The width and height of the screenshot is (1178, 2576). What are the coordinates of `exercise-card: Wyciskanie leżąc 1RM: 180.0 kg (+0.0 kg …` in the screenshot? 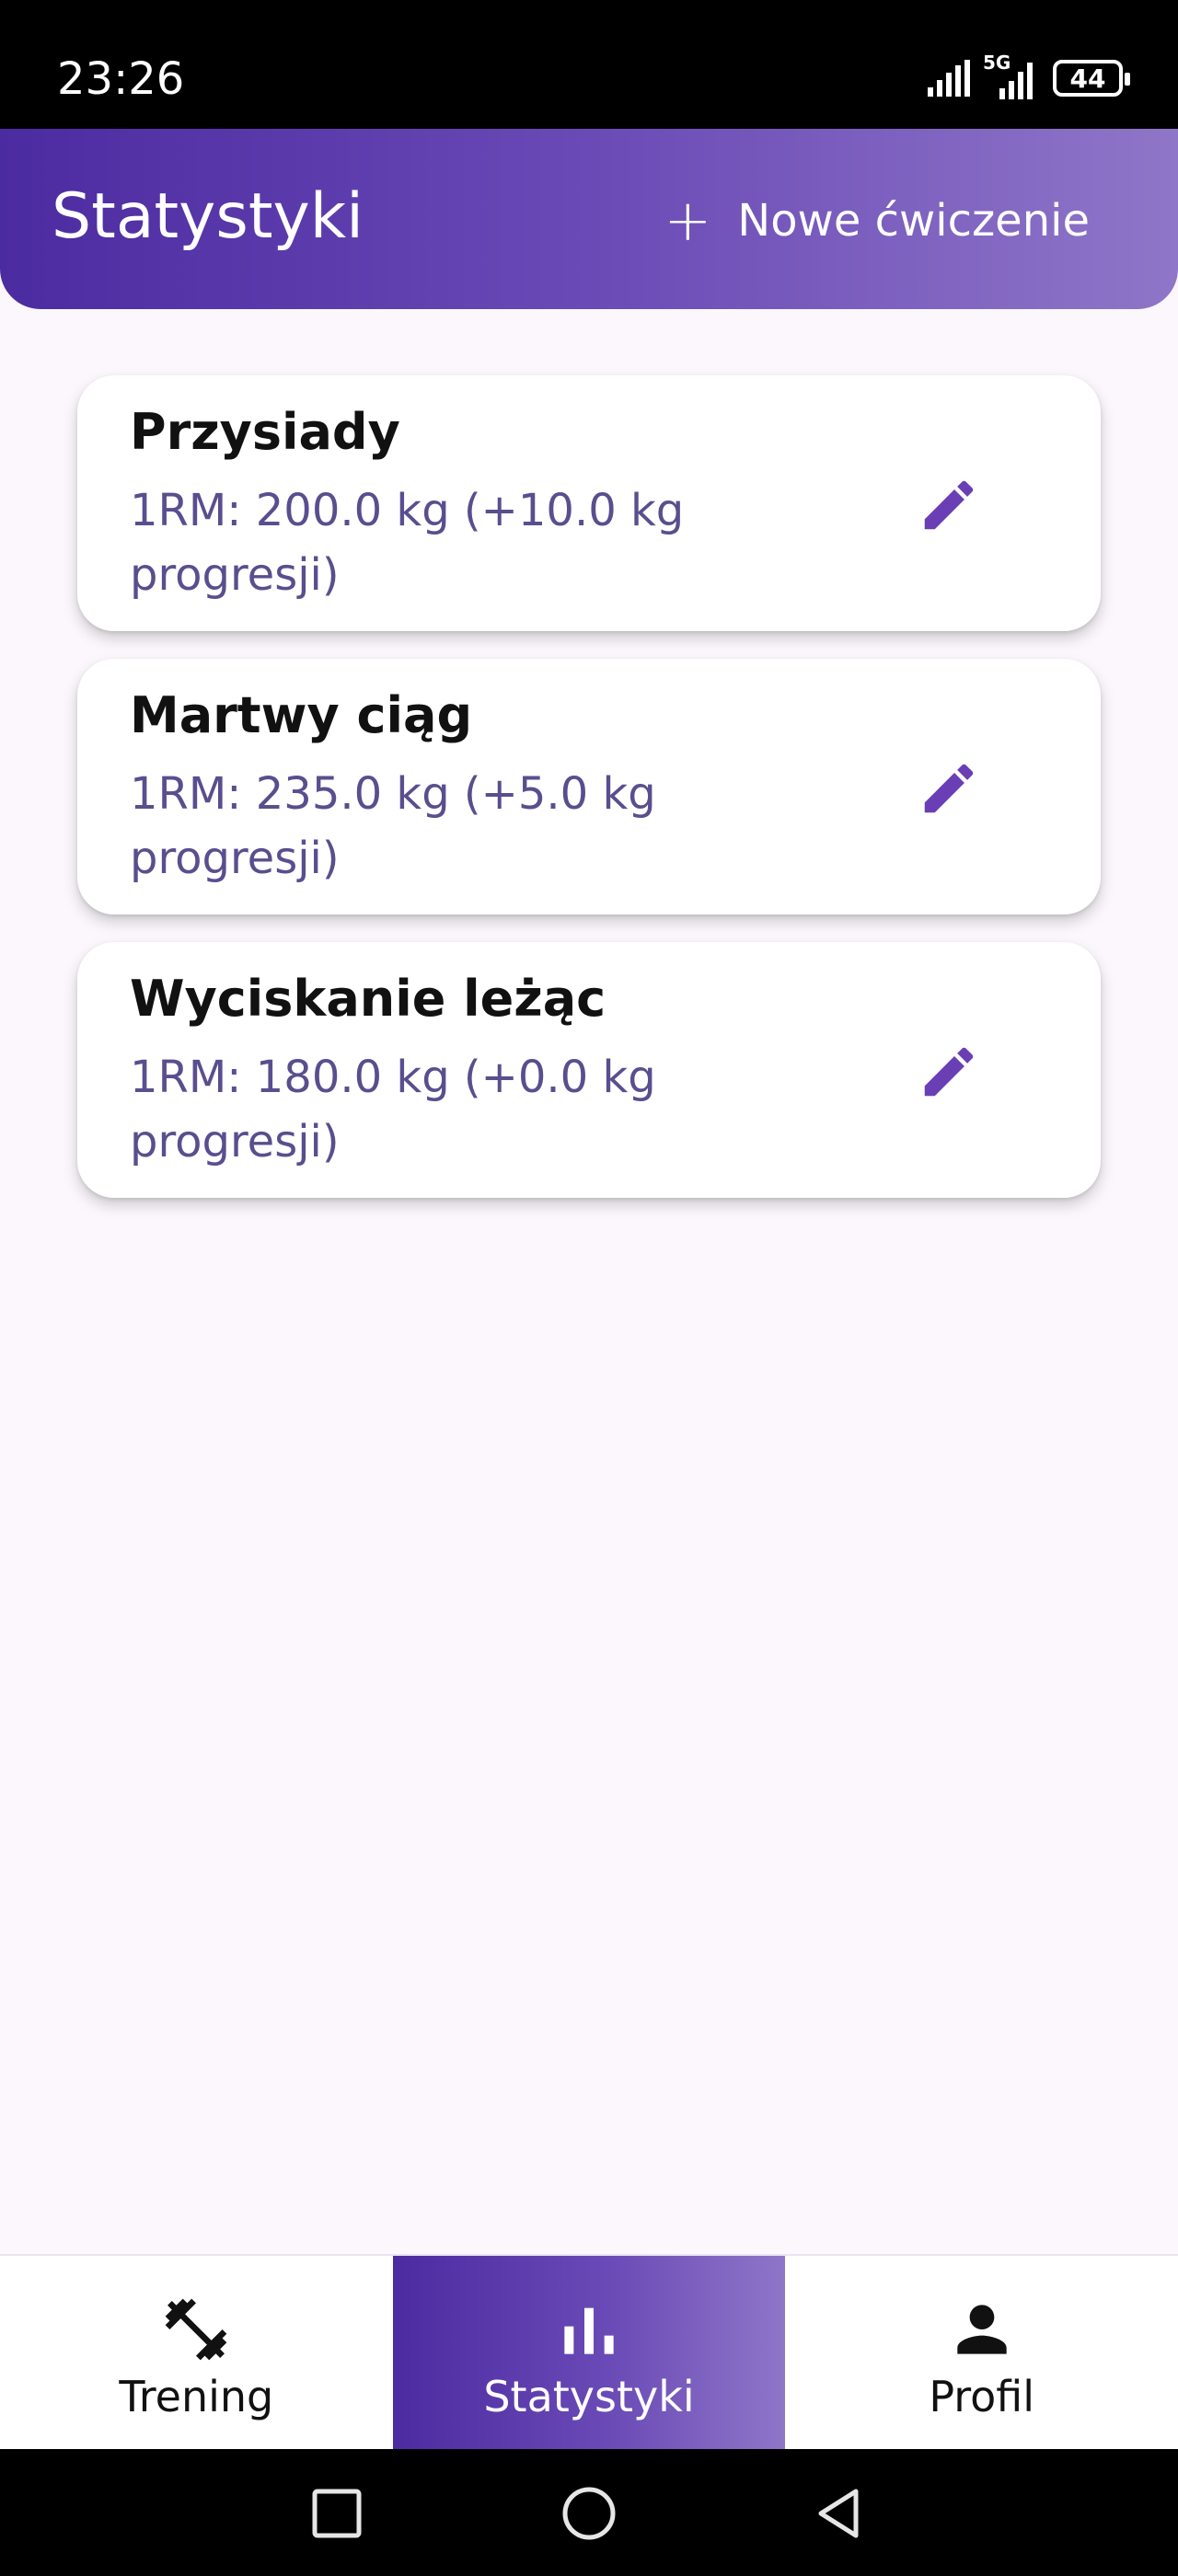 It's located at (589, 1070).